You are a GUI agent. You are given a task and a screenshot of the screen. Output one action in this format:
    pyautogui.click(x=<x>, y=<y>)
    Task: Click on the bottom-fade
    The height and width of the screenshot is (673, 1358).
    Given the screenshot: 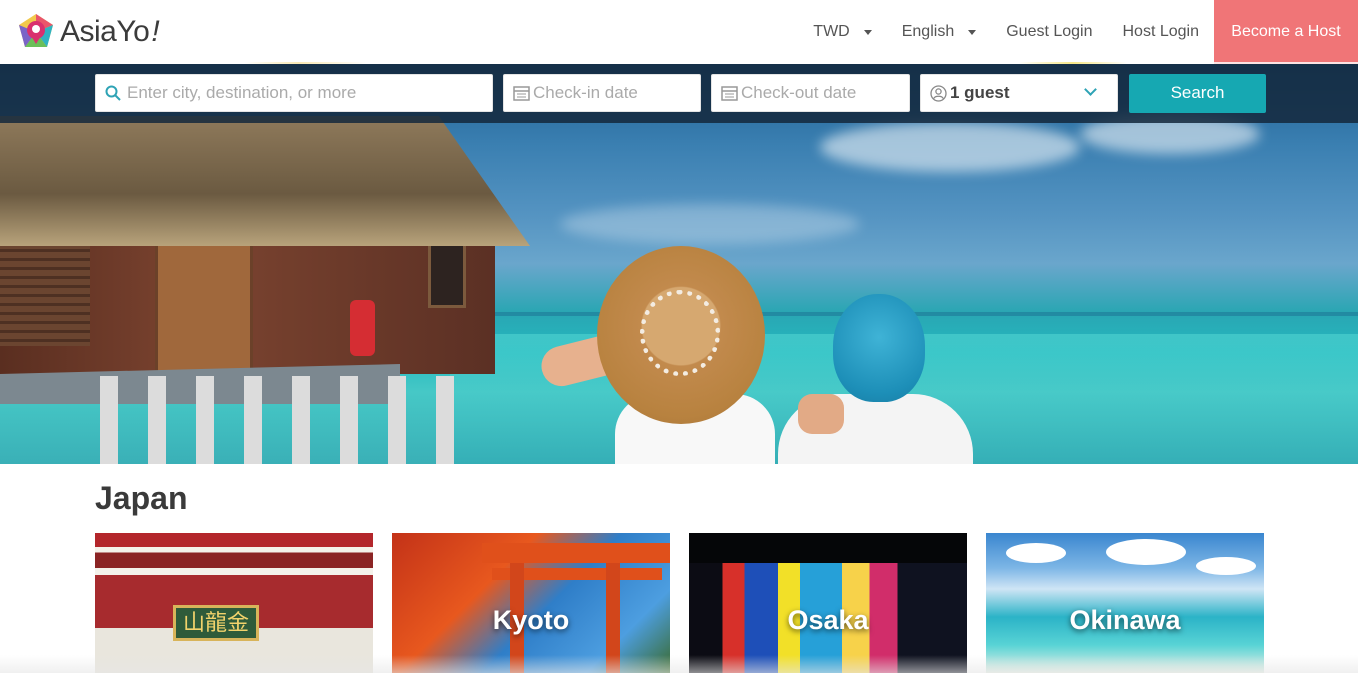 What is the action you would take?
    pyautogui.click(x=679, y=664)
    